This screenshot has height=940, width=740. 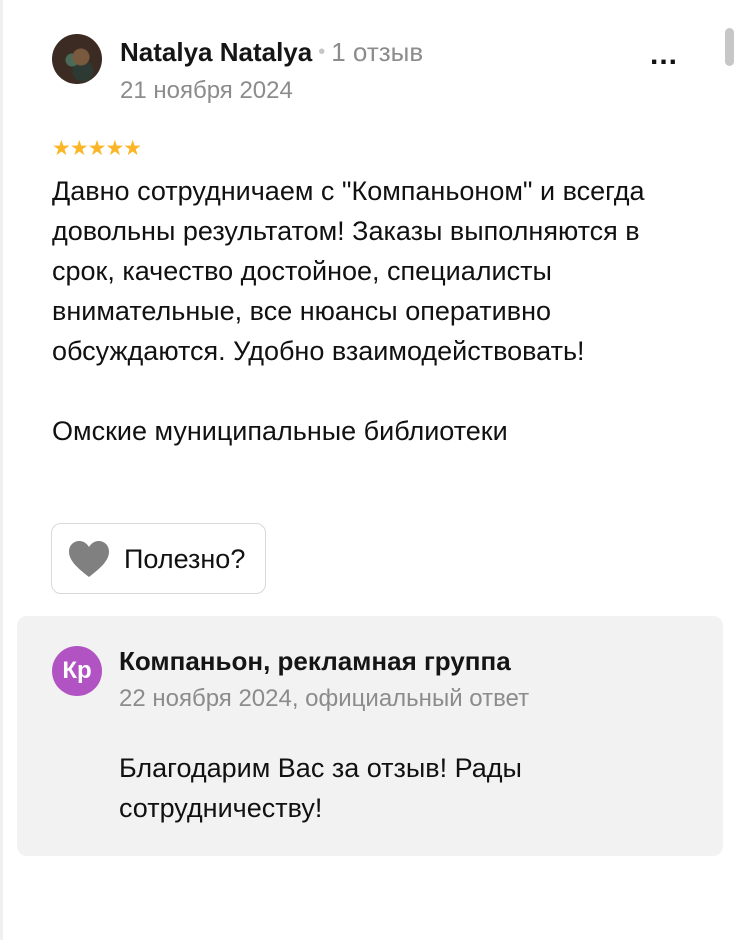 I want to click on useful-button: Полезно?, so click(x=158, y=558).